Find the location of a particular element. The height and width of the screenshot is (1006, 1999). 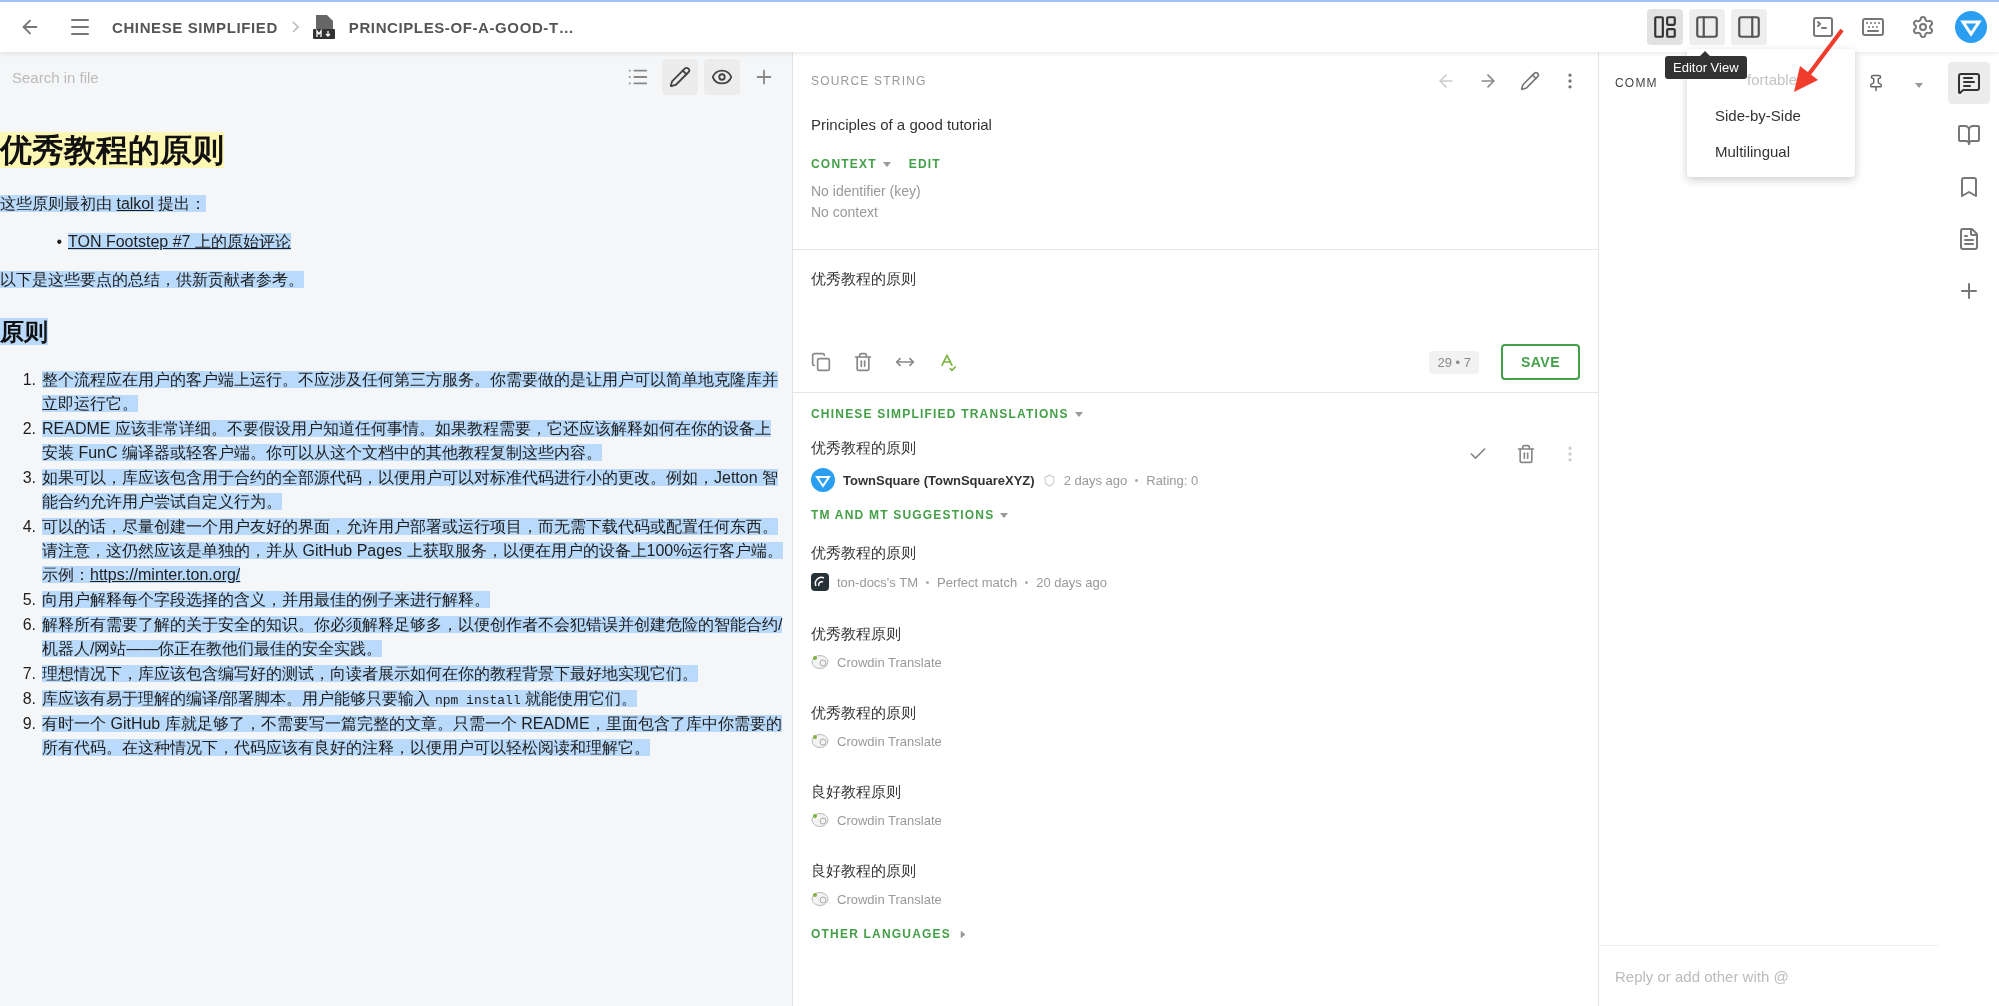

paragraph: 以下是这些要点的总结，供新贡献者参考。 is located at coordinates (152, 280).